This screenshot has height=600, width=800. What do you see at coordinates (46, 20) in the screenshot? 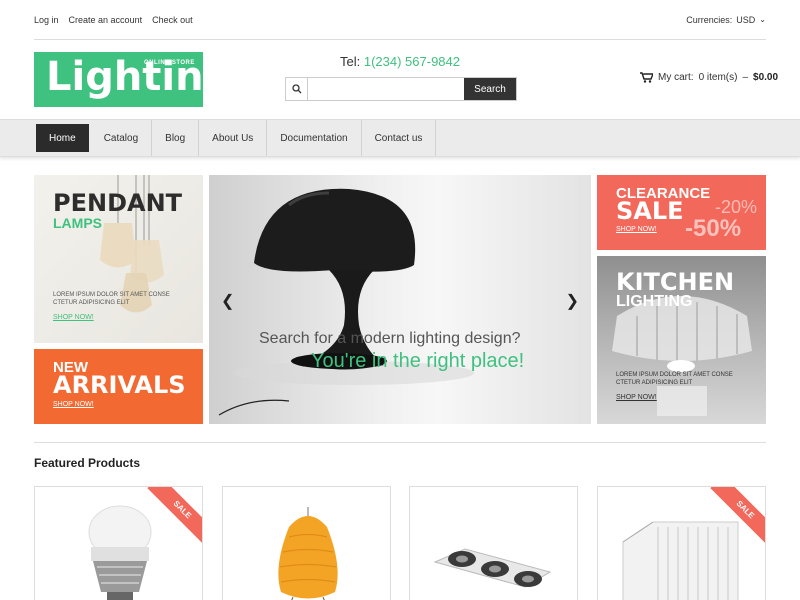
I see `login-link: Log in` at bounding box center [46, 20].